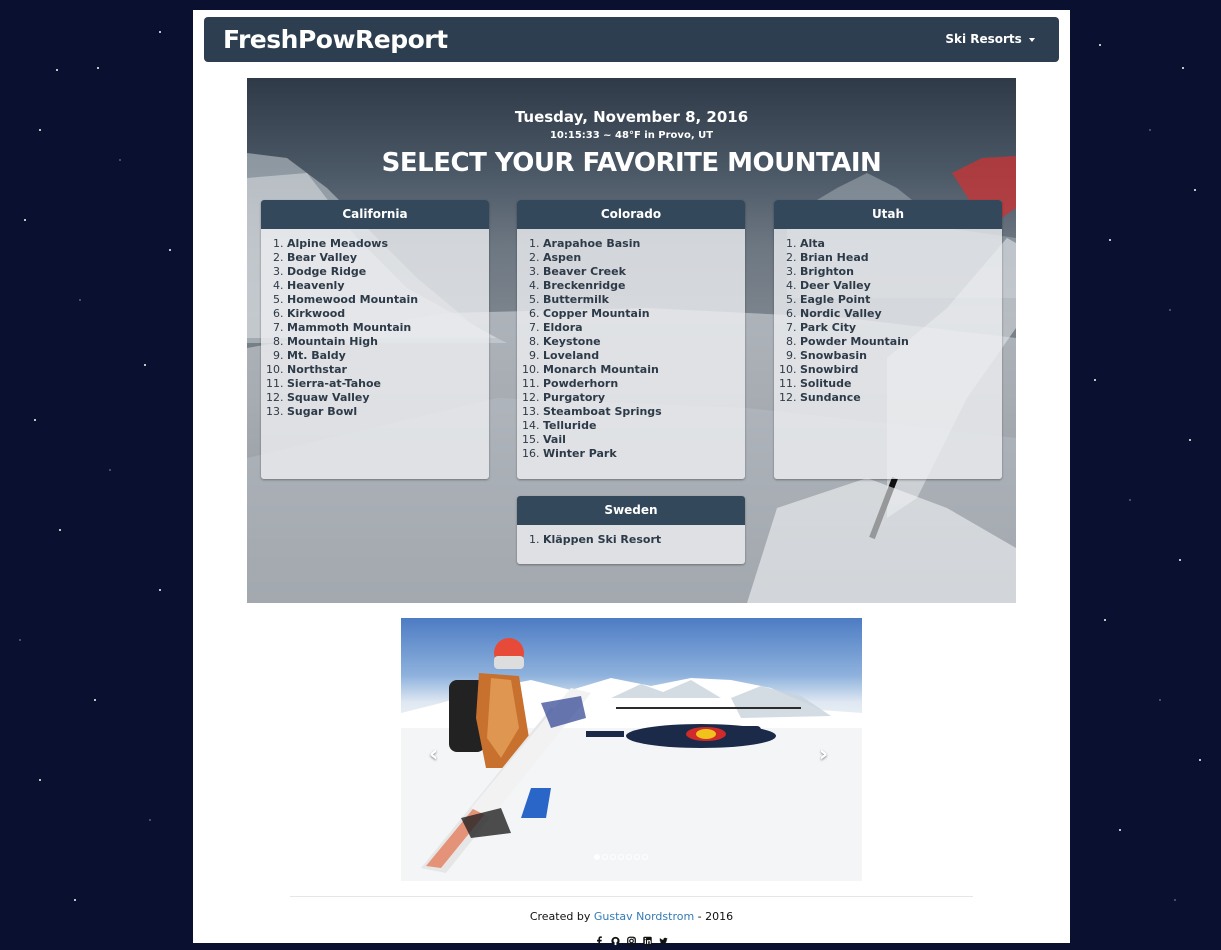 The height and width of the screenshot is (950, 1221). Describe the element at coordinates (631, 759) in the screenshot. I see `carousel-slide-image` at that location.